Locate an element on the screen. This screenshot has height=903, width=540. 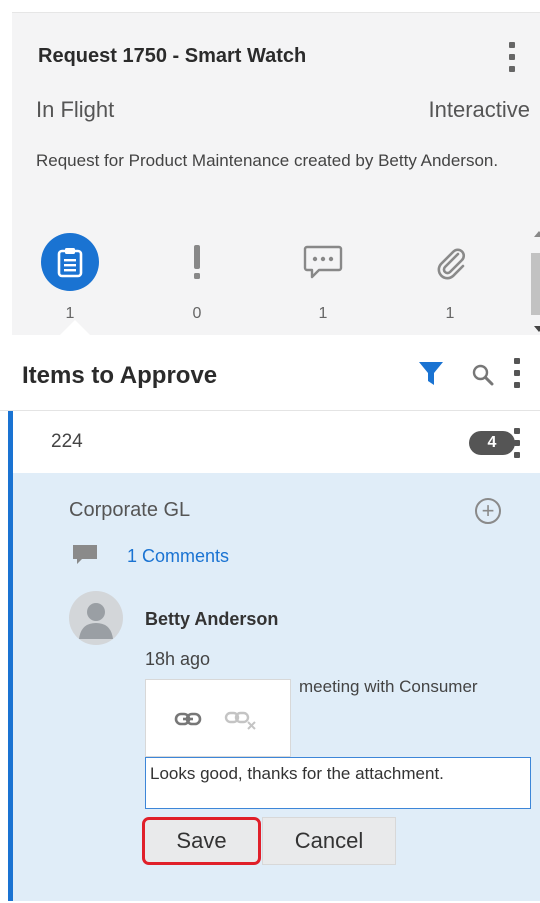
save-button: Save is located at coordinates (201, 841).